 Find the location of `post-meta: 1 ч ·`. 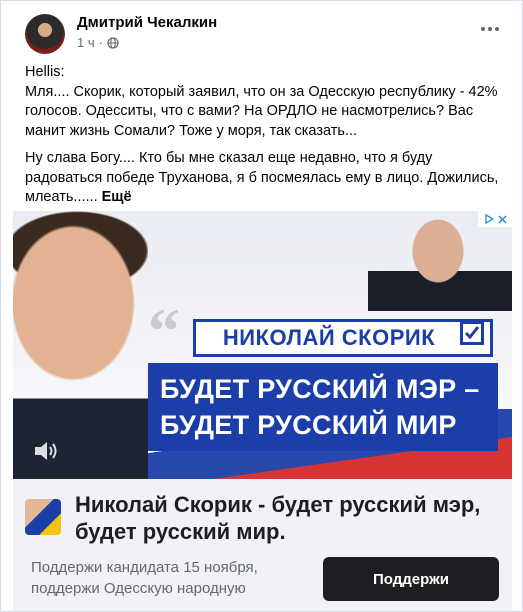

post-meta: 1 ч · is located at coordinates (98, 42).